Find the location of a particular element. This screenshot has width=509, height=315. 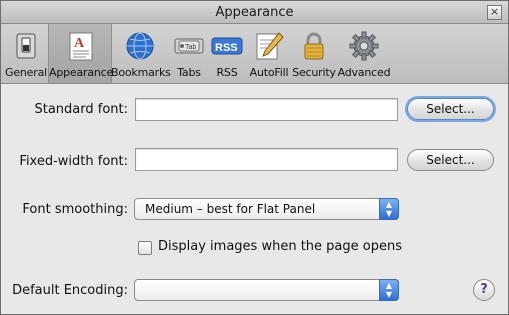

toolbar-item-appearance: A Appearance is located at coordinates (81, 53).